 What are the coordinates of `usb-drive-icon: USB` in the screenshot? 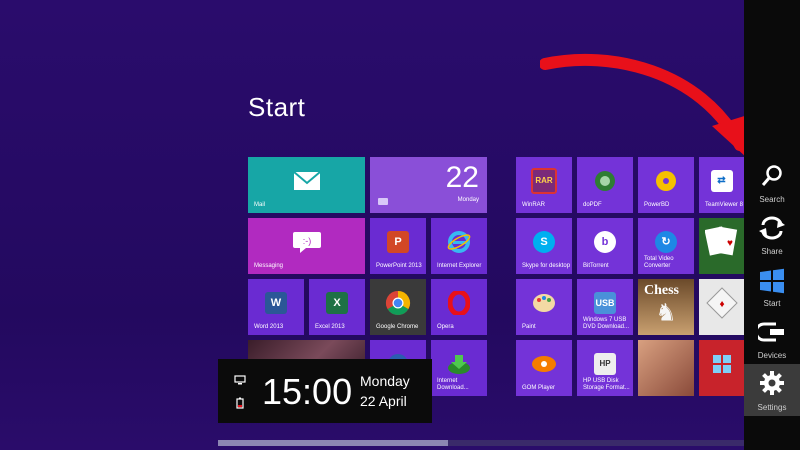 It's located at (605, 302).